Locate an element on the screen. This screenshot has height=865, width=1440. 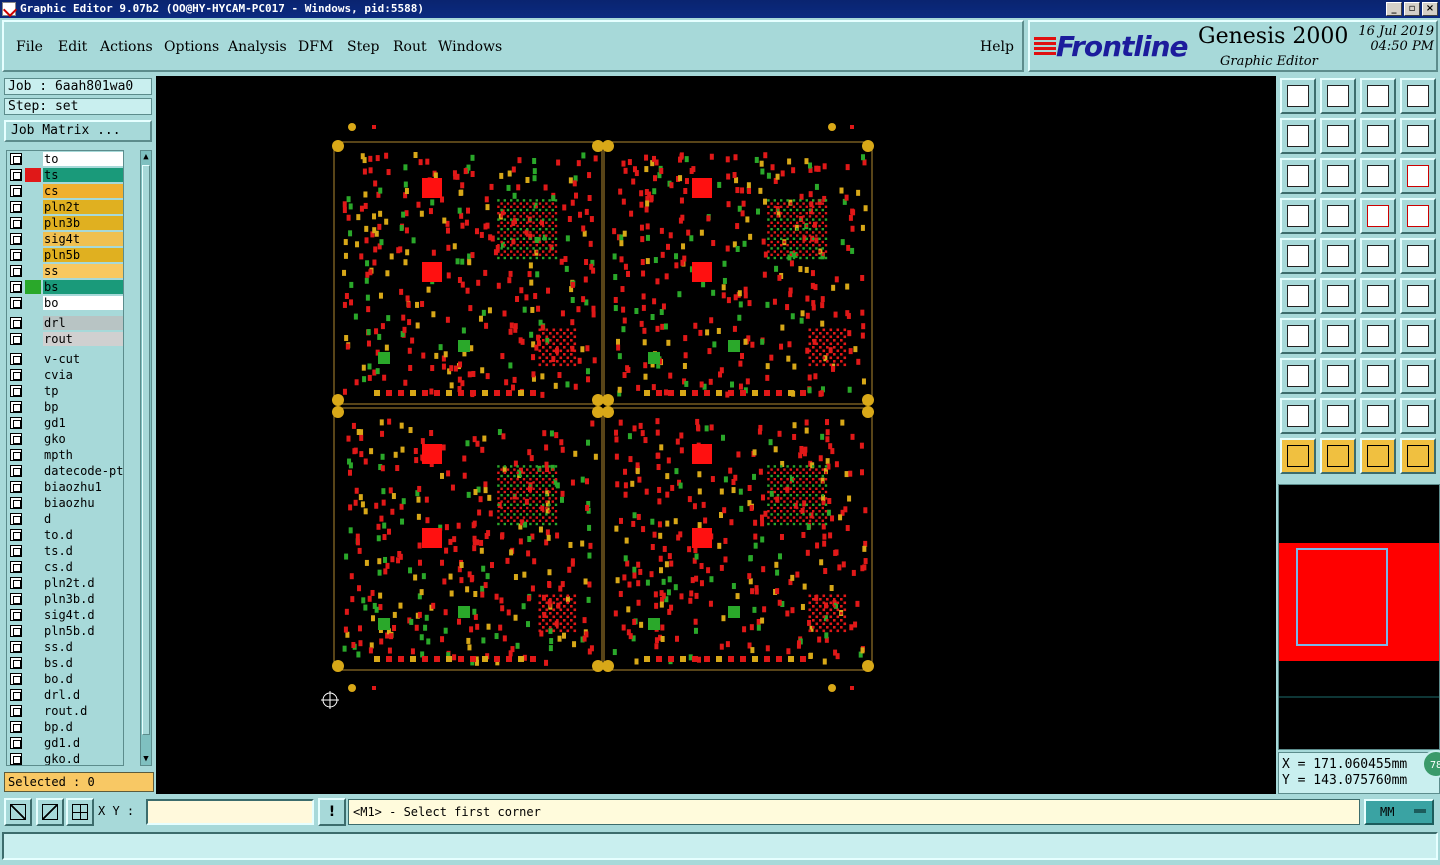
layer-row-cs.d: cs.d is located at coordinates (65, 567).